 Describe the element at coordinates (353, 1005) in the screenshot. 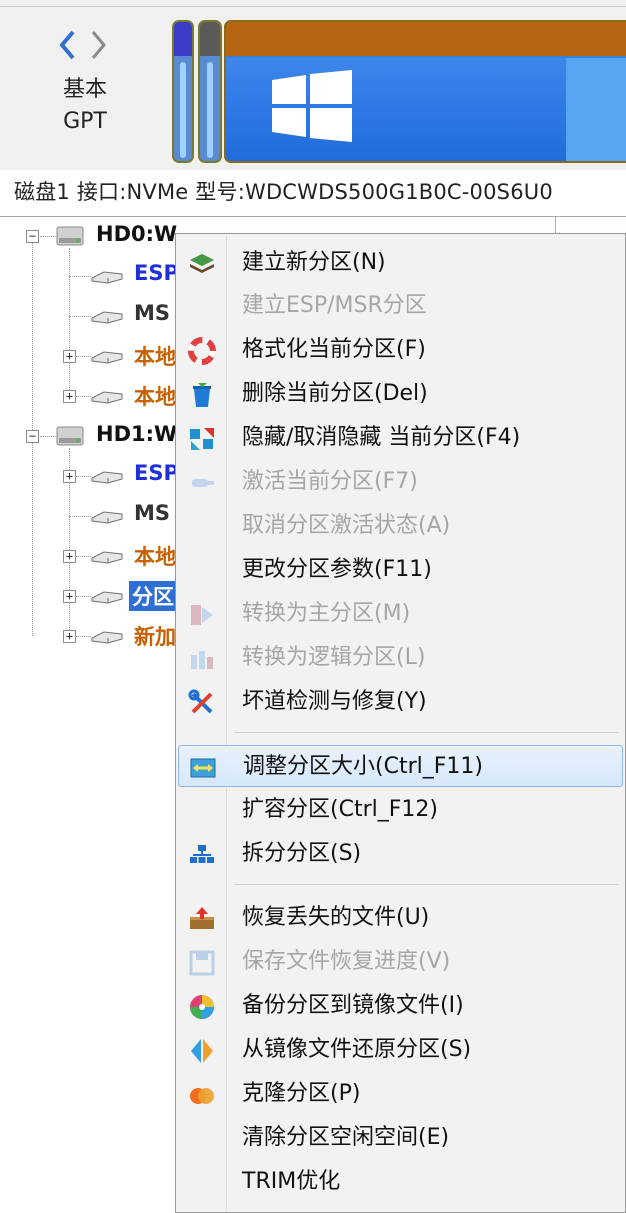

I see `menu-item-label: 备份分区到镜像文件(I)` at that location.